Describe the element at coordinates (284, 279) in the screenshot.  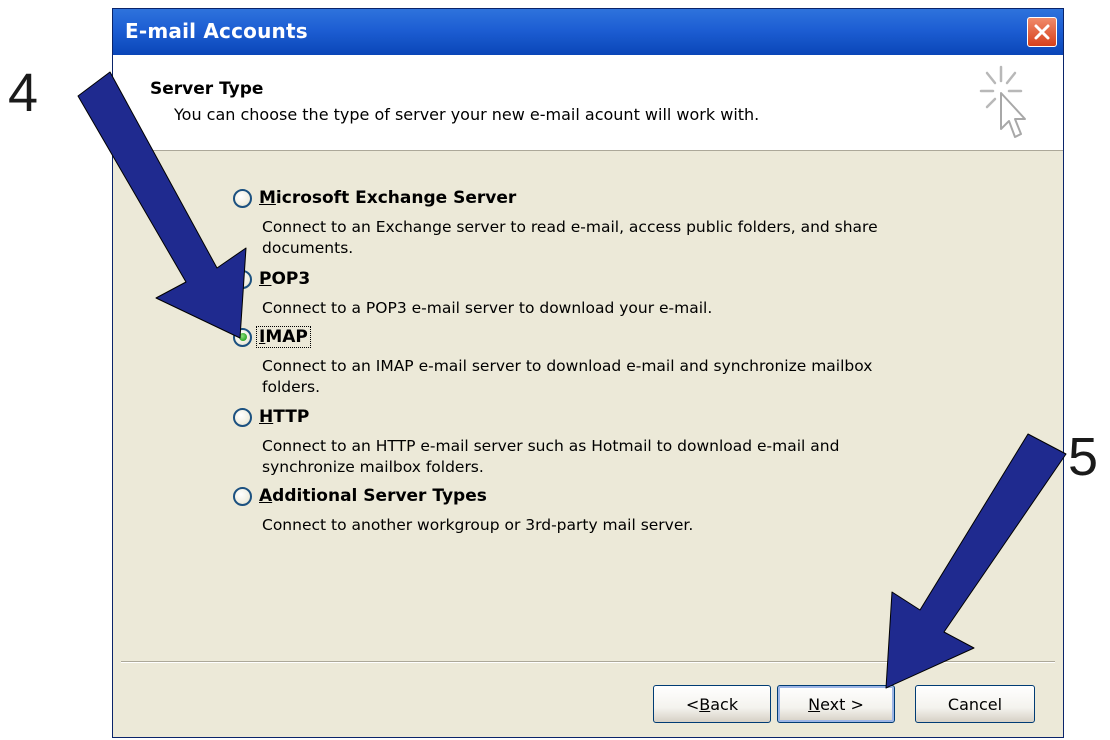
I see `pop3-label: POP3` at that location.